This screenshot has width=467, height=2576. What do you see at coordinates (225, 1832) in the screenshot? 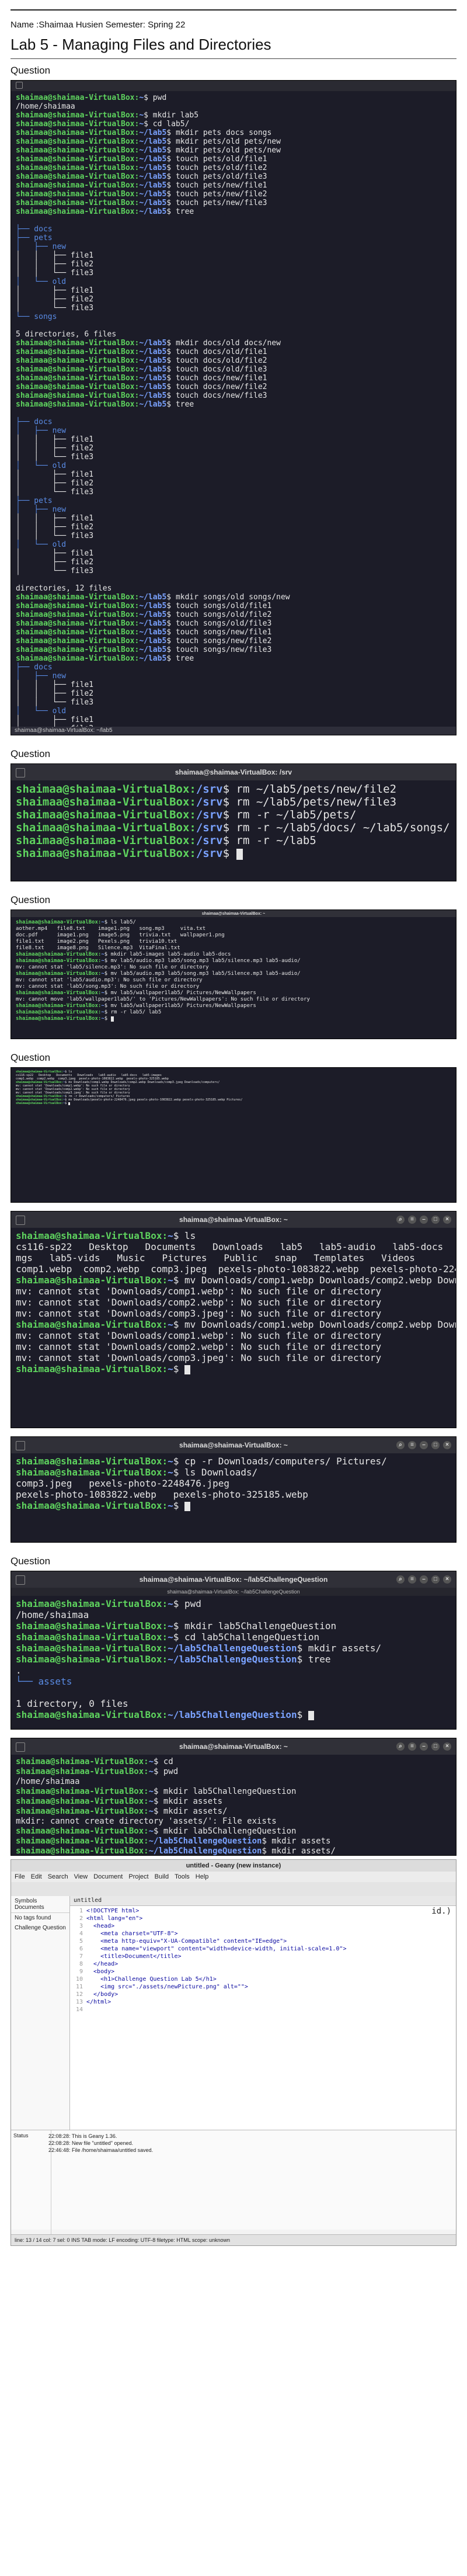
I see `command-text: $ mkdir lab5ChallengeQuestion` at bounding box center [225, 1832].